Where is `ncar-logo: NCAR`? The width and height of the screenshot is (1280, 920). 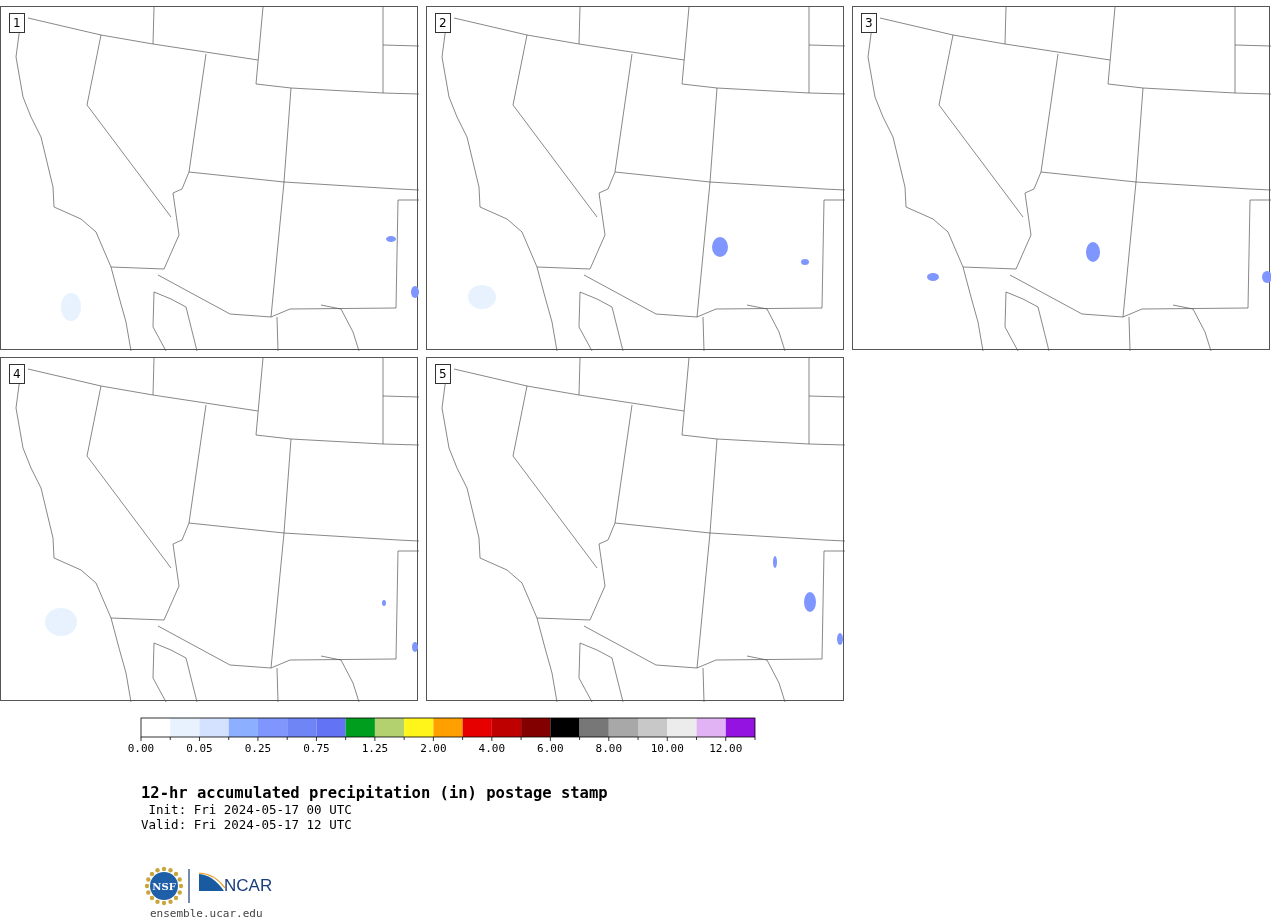 ncar-logo: NCAR is located at coordinates (235, 883).